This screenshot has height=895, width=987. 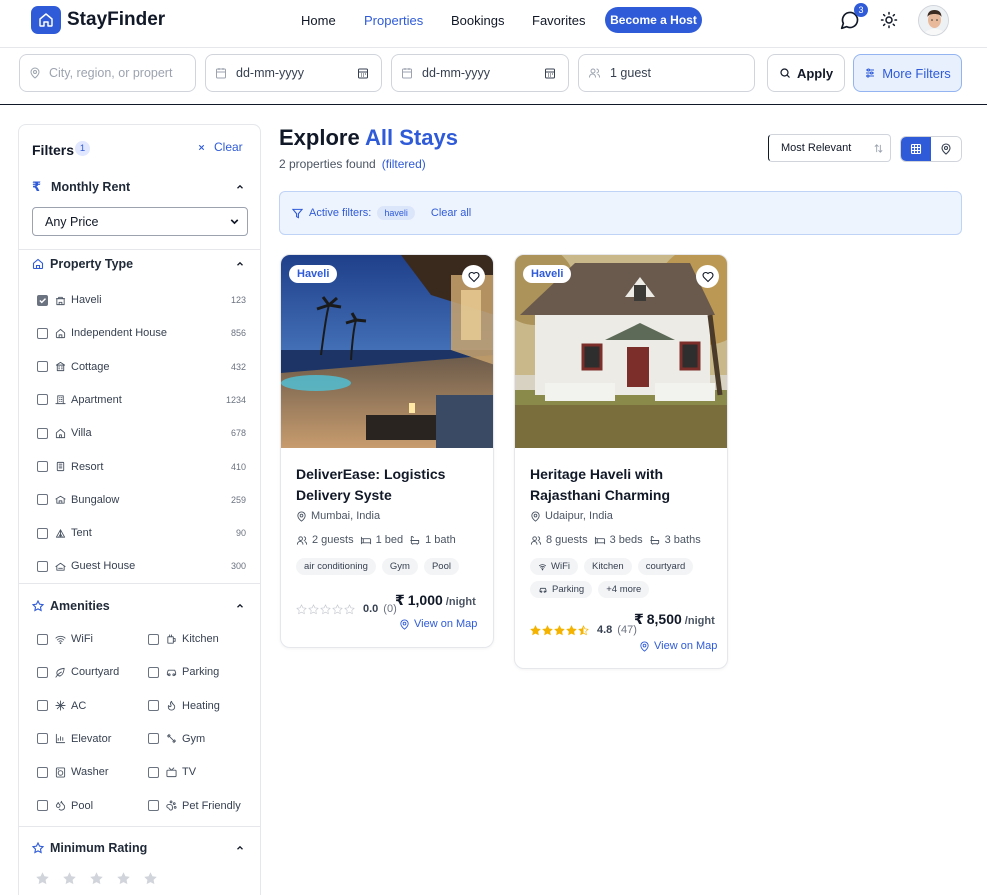 I want to click on beds-text: 3 beds, so click(x=626, y=540).